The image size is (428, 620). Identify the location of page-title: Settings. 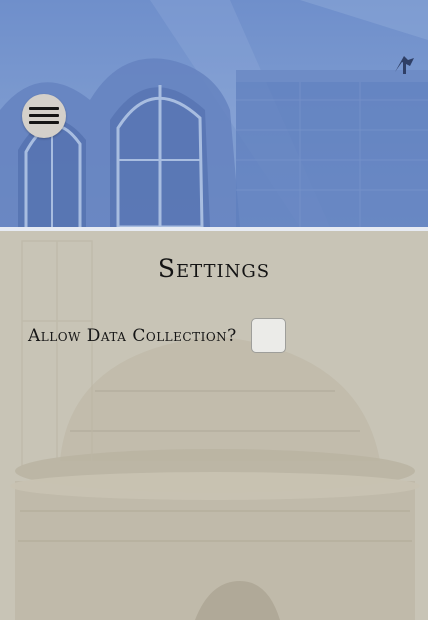
(214, 268).